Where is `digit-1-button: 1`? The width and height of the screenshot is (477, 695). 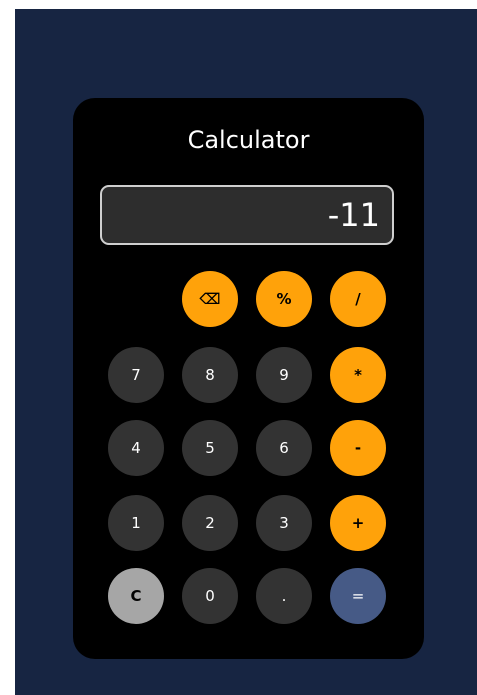 digit-1-button: 1 is located at coordinates (136, 523).